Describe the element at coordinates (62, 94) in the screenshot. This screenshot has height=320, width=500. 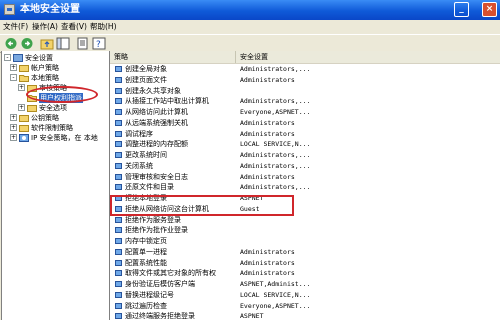
I see `highlight-ellipse` at that location.